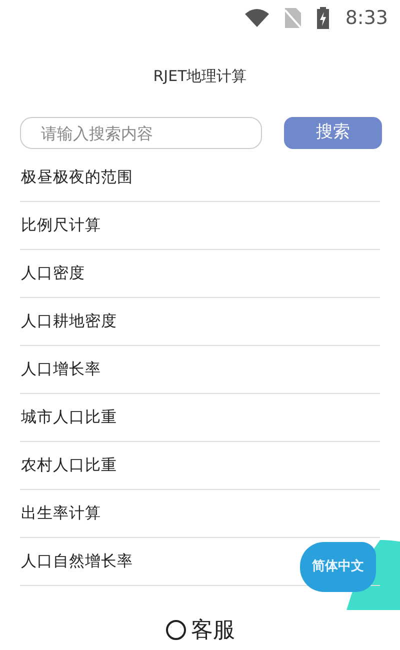 Image resolution: width=400 pixels, height=650 pixels. I want to click on support-label: 客服, so click(213, 630).